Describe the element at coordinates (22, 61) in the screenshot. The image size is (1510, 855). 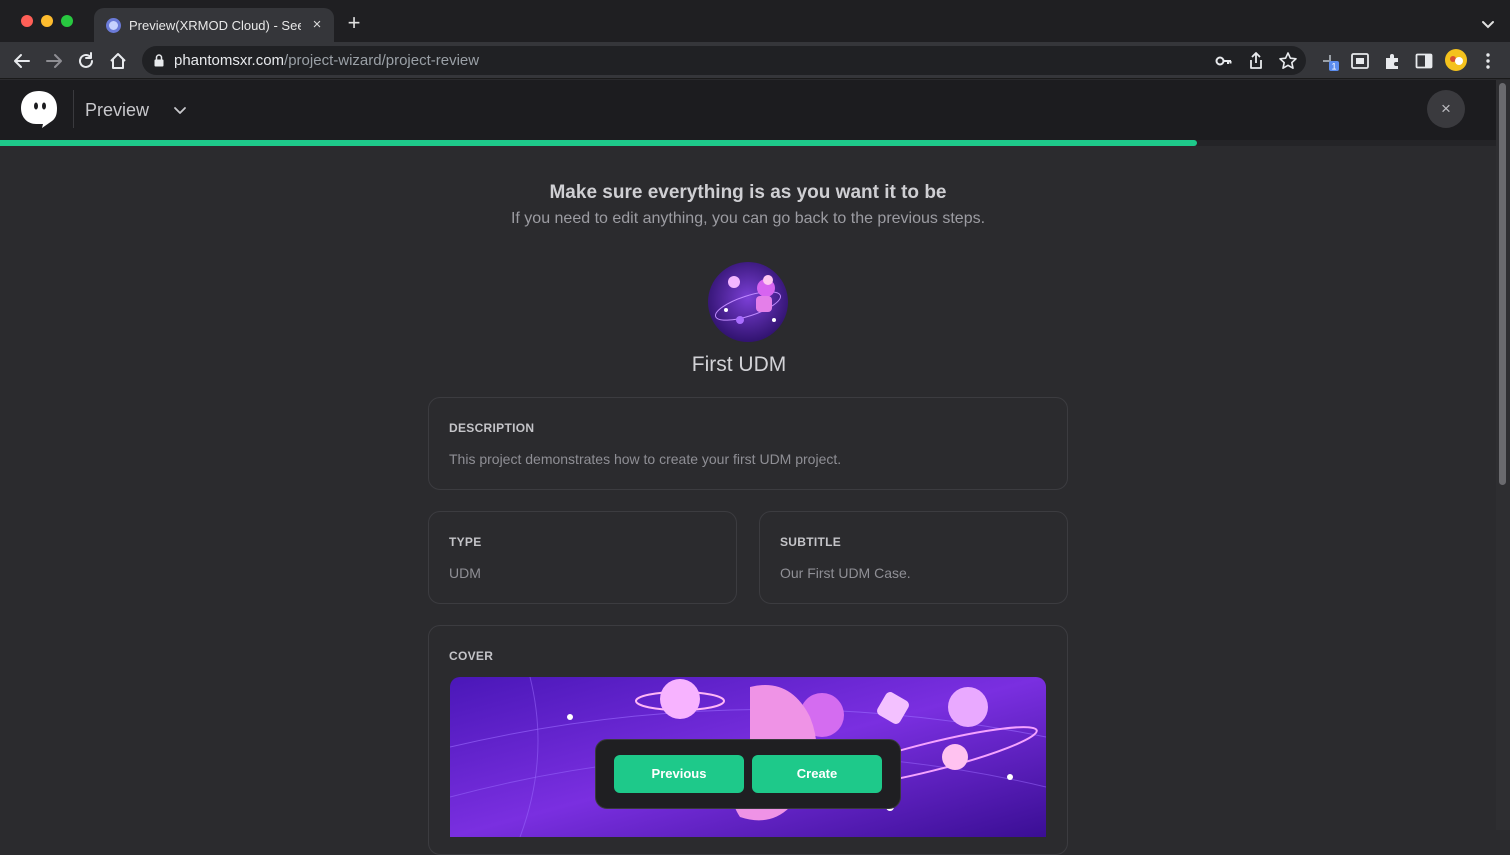
I see `back-arrow-icon` at that location.